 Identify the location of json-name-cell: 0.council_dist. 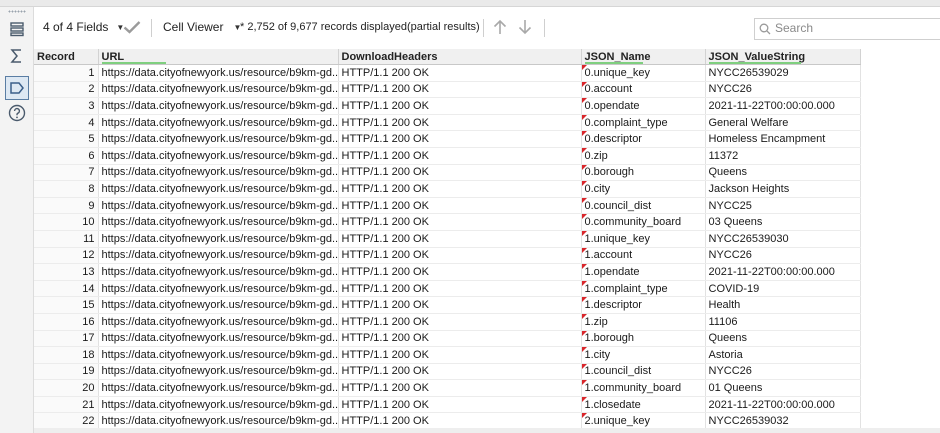
(643, 206).